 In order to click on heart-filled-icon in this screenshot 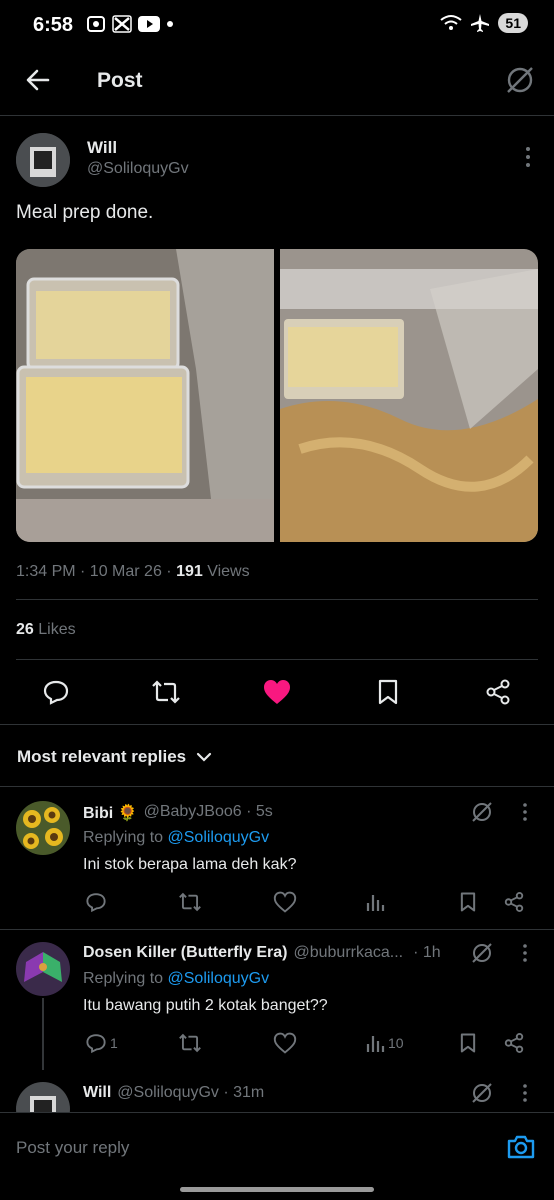, I will do `click(277, 692)`.